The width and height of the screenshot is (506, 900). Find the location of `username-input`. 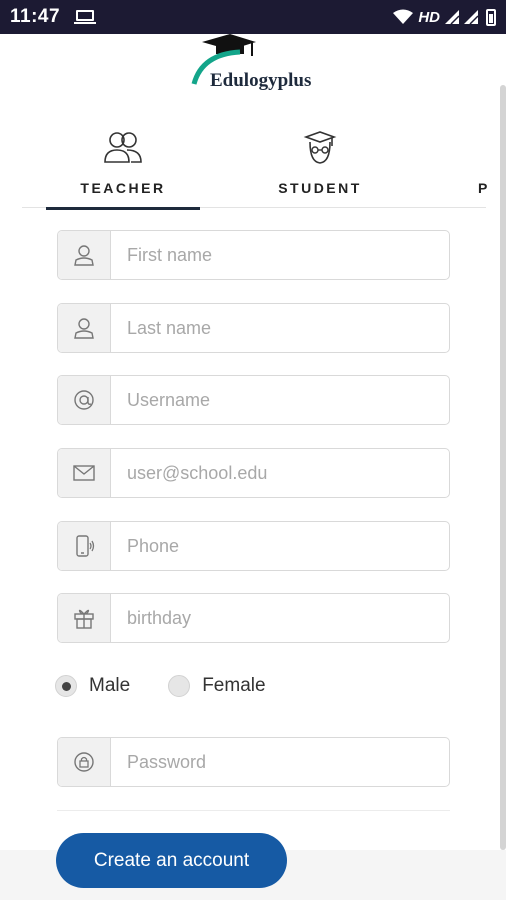

username-input is located at coordinates (280, 400).